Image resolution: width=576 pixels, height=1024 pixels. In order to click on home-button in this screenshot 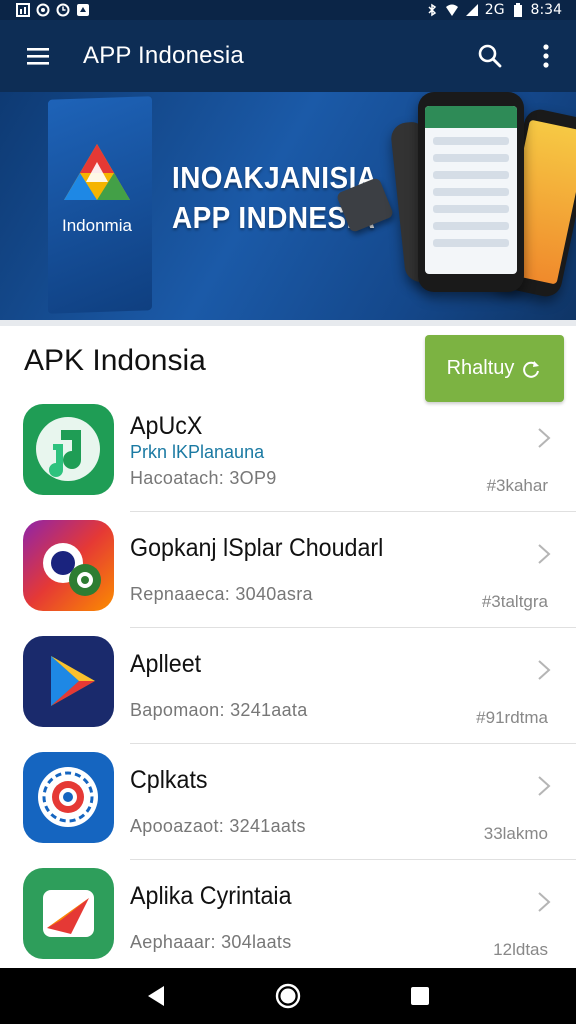, I will do `click(288, 996)`.